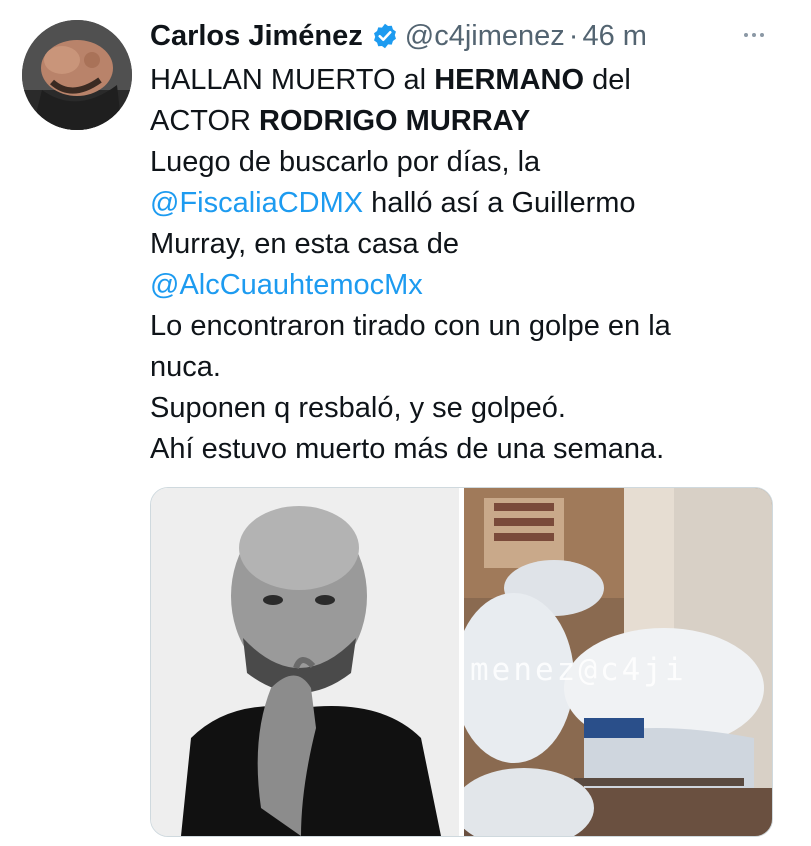 The image size is (811, 846). I want to click on tweet-timestamp: 46 m, so click(614, 36).